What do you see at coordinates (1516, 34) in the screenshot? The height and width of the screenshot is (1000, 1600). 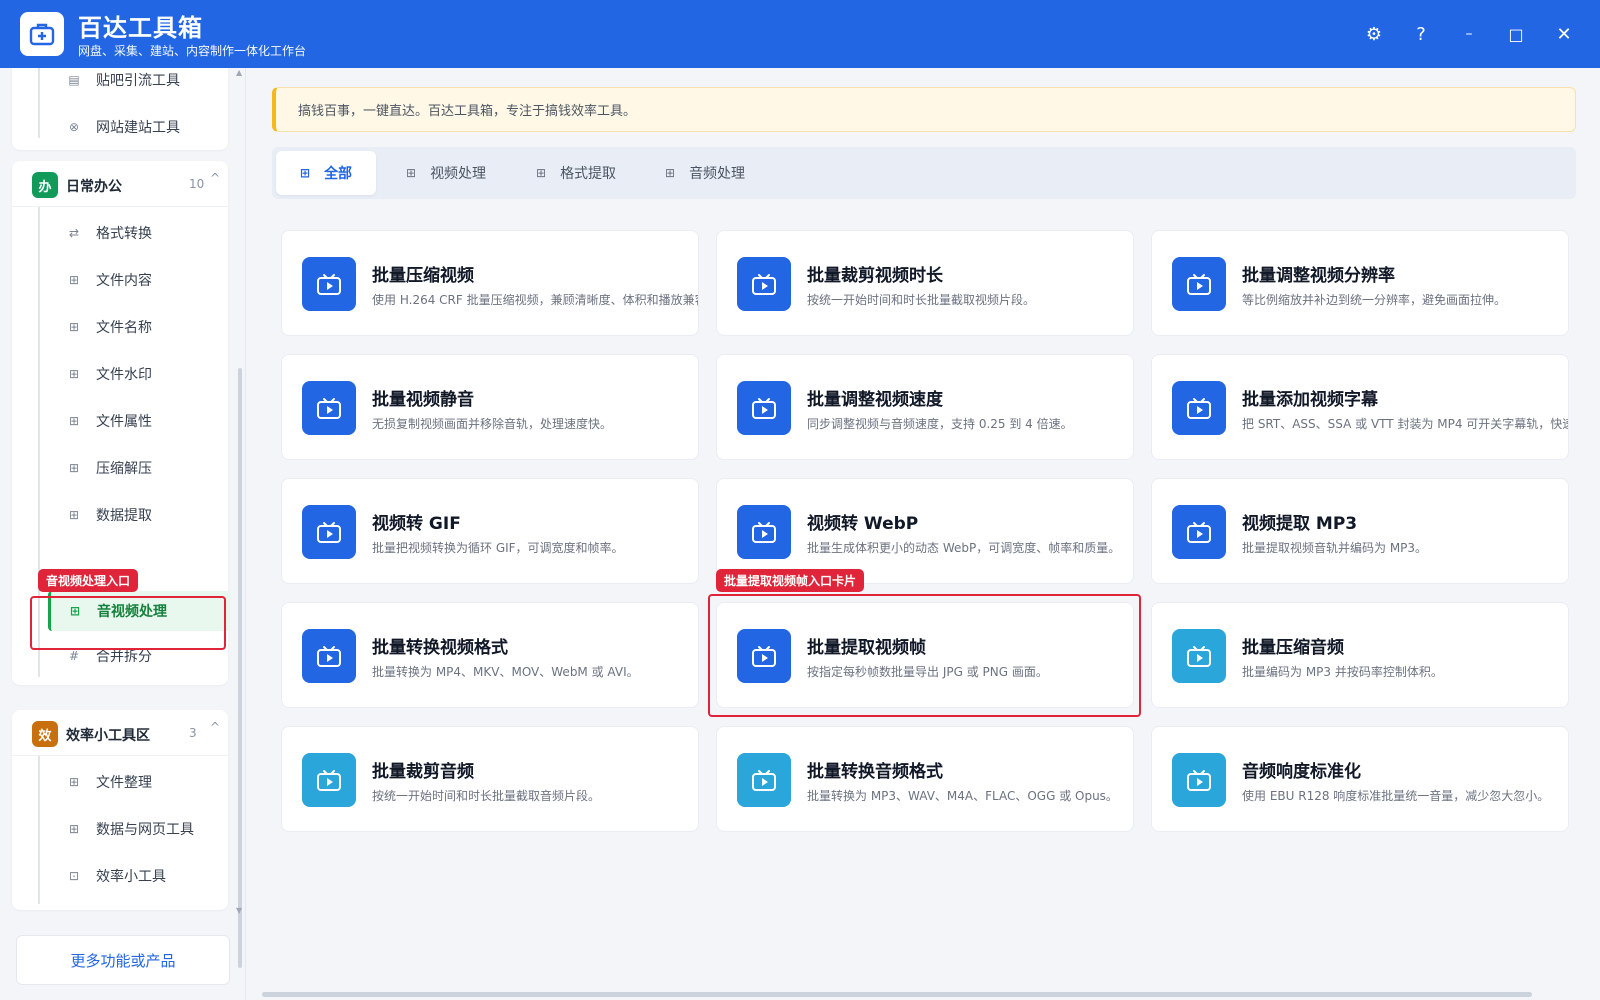 I see `maximize-button: □` at bounding box center [1516, 34].